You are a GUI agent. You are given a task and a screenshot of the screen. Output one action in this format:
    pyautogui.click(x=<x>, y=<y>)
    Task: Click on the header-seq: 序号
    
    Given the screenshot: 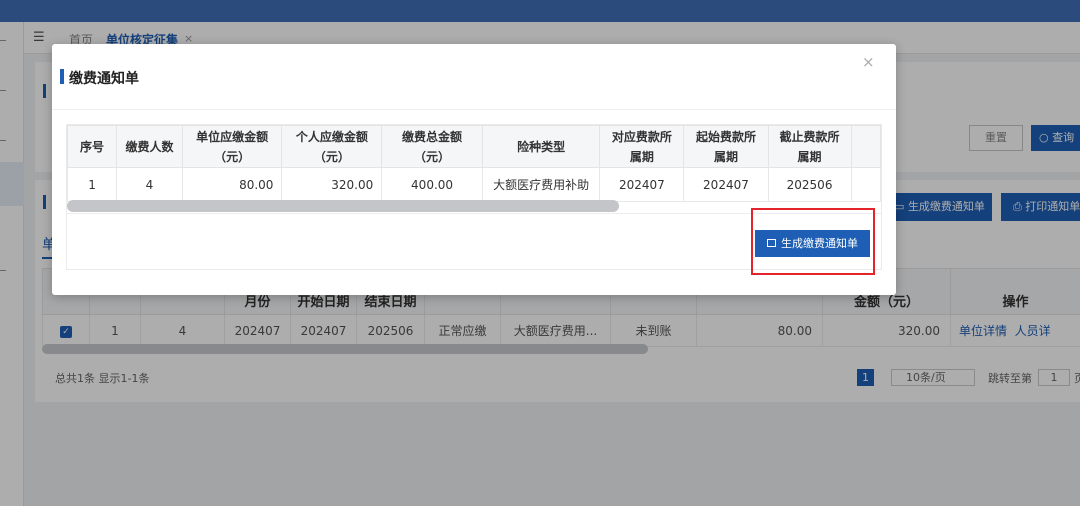 What is the action you would take?
    pyautogui.click(x=92, y=146)
    